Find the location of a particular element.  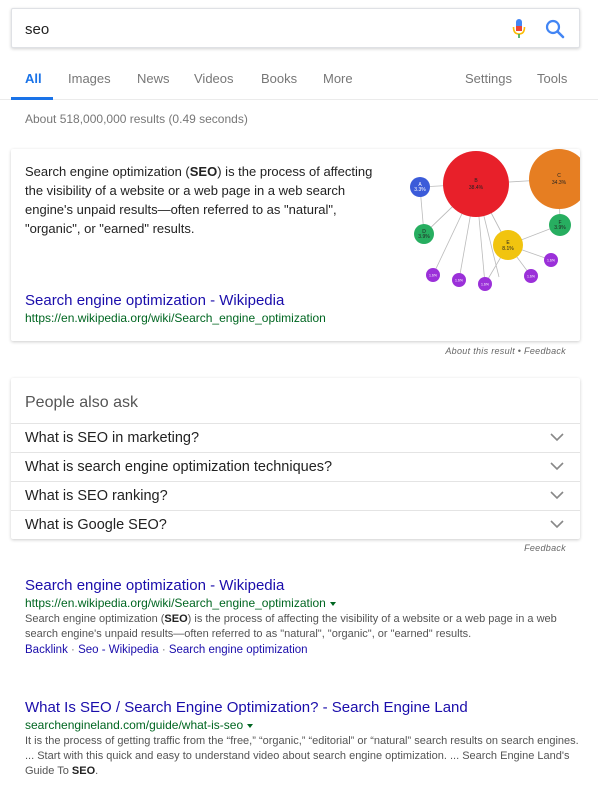

node-c-label: C is located at coordinates (559, 176).